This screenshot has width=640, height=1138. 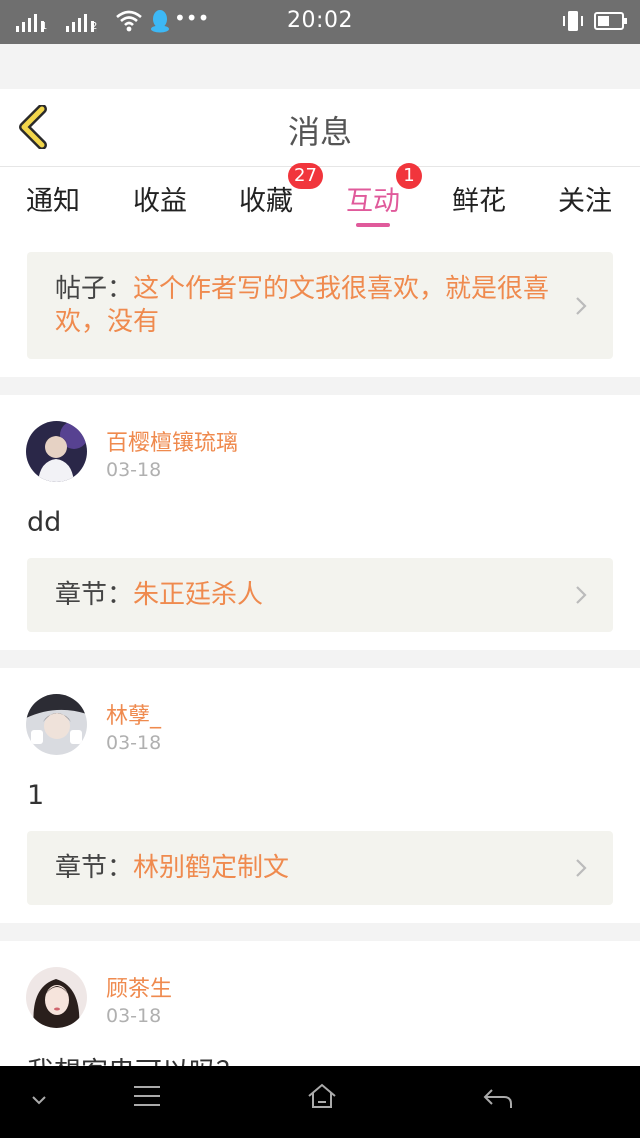 What do you see at coordinates (322, 1096) in the screenshot?
I see `home-icon` at bounding box center [322, 1096].